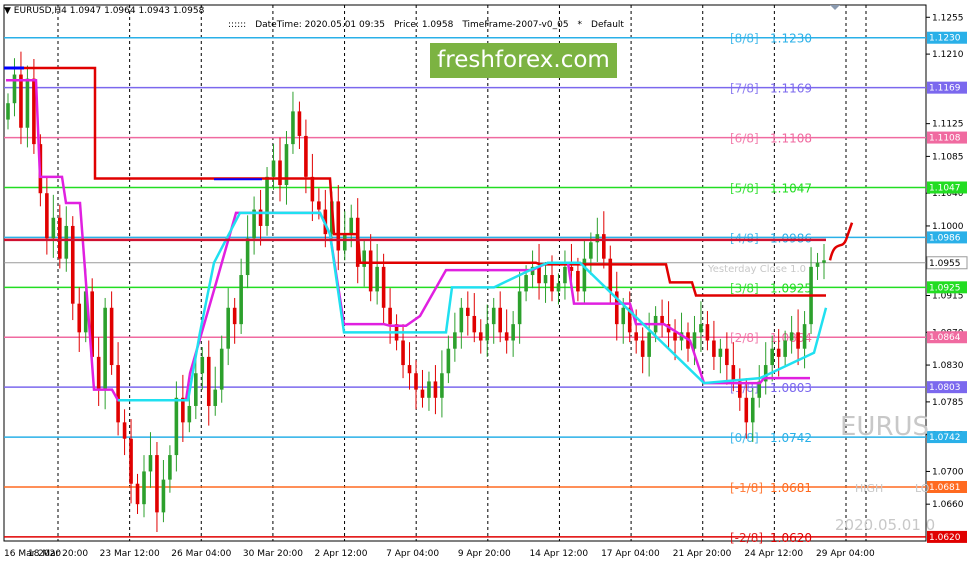  What do you see at coordinates (130, 554) in the screenshot?
I see `x-tick-label: 23 Mar 12:00` at bounding box center [130, 554].